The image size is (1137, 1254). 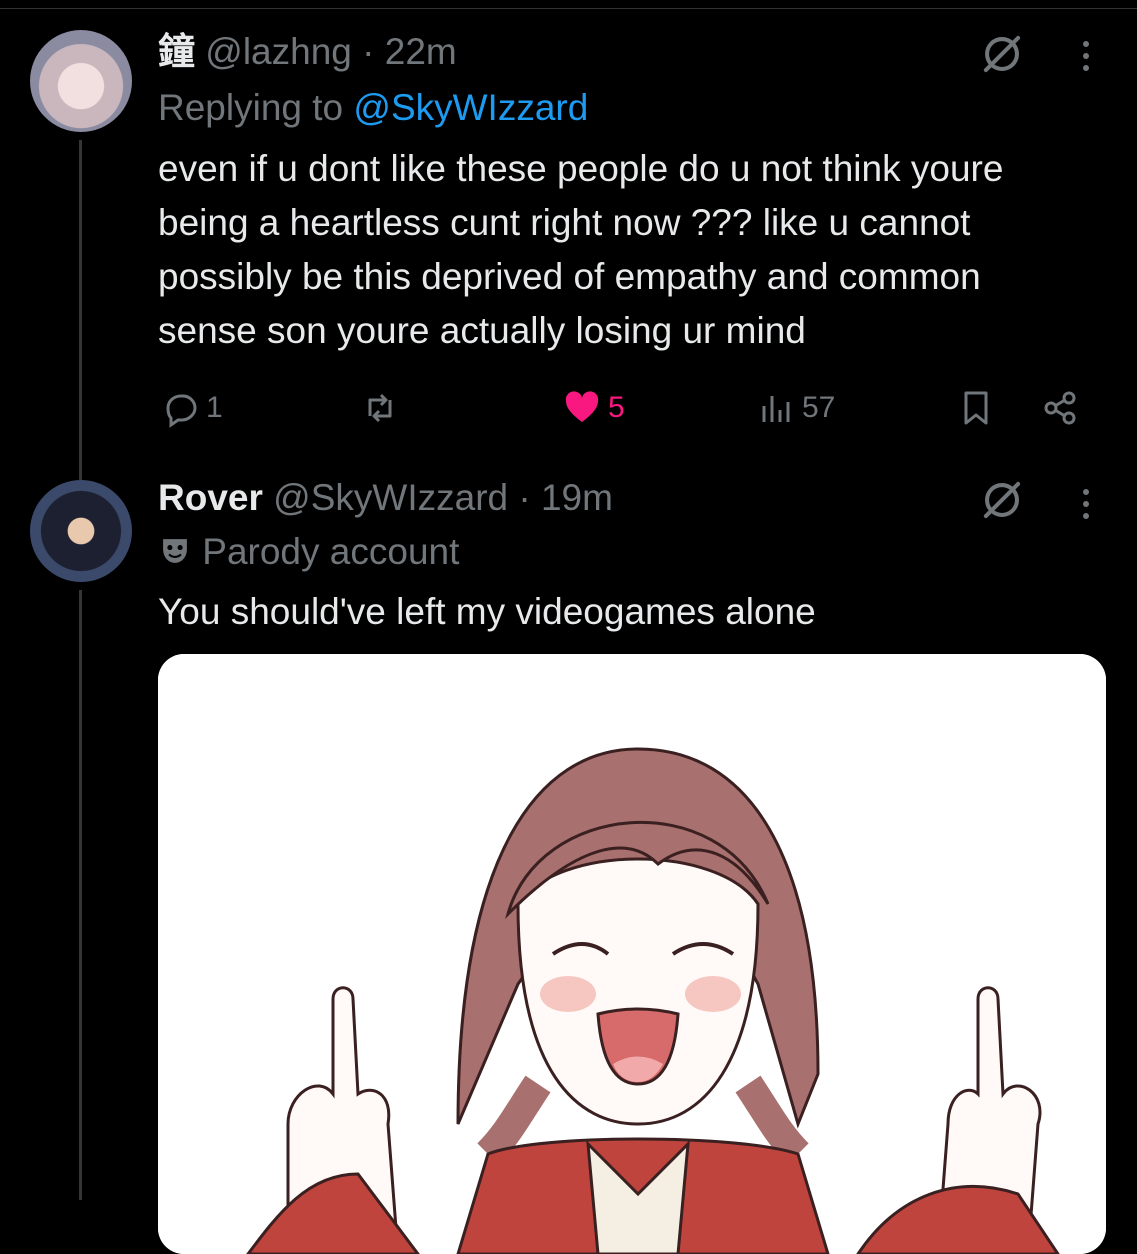 What do you see at coordinates (487, 611) in the screenshot?
I see `tweet-text: You should've left my videogames alone` at bounding box center [487, 611].